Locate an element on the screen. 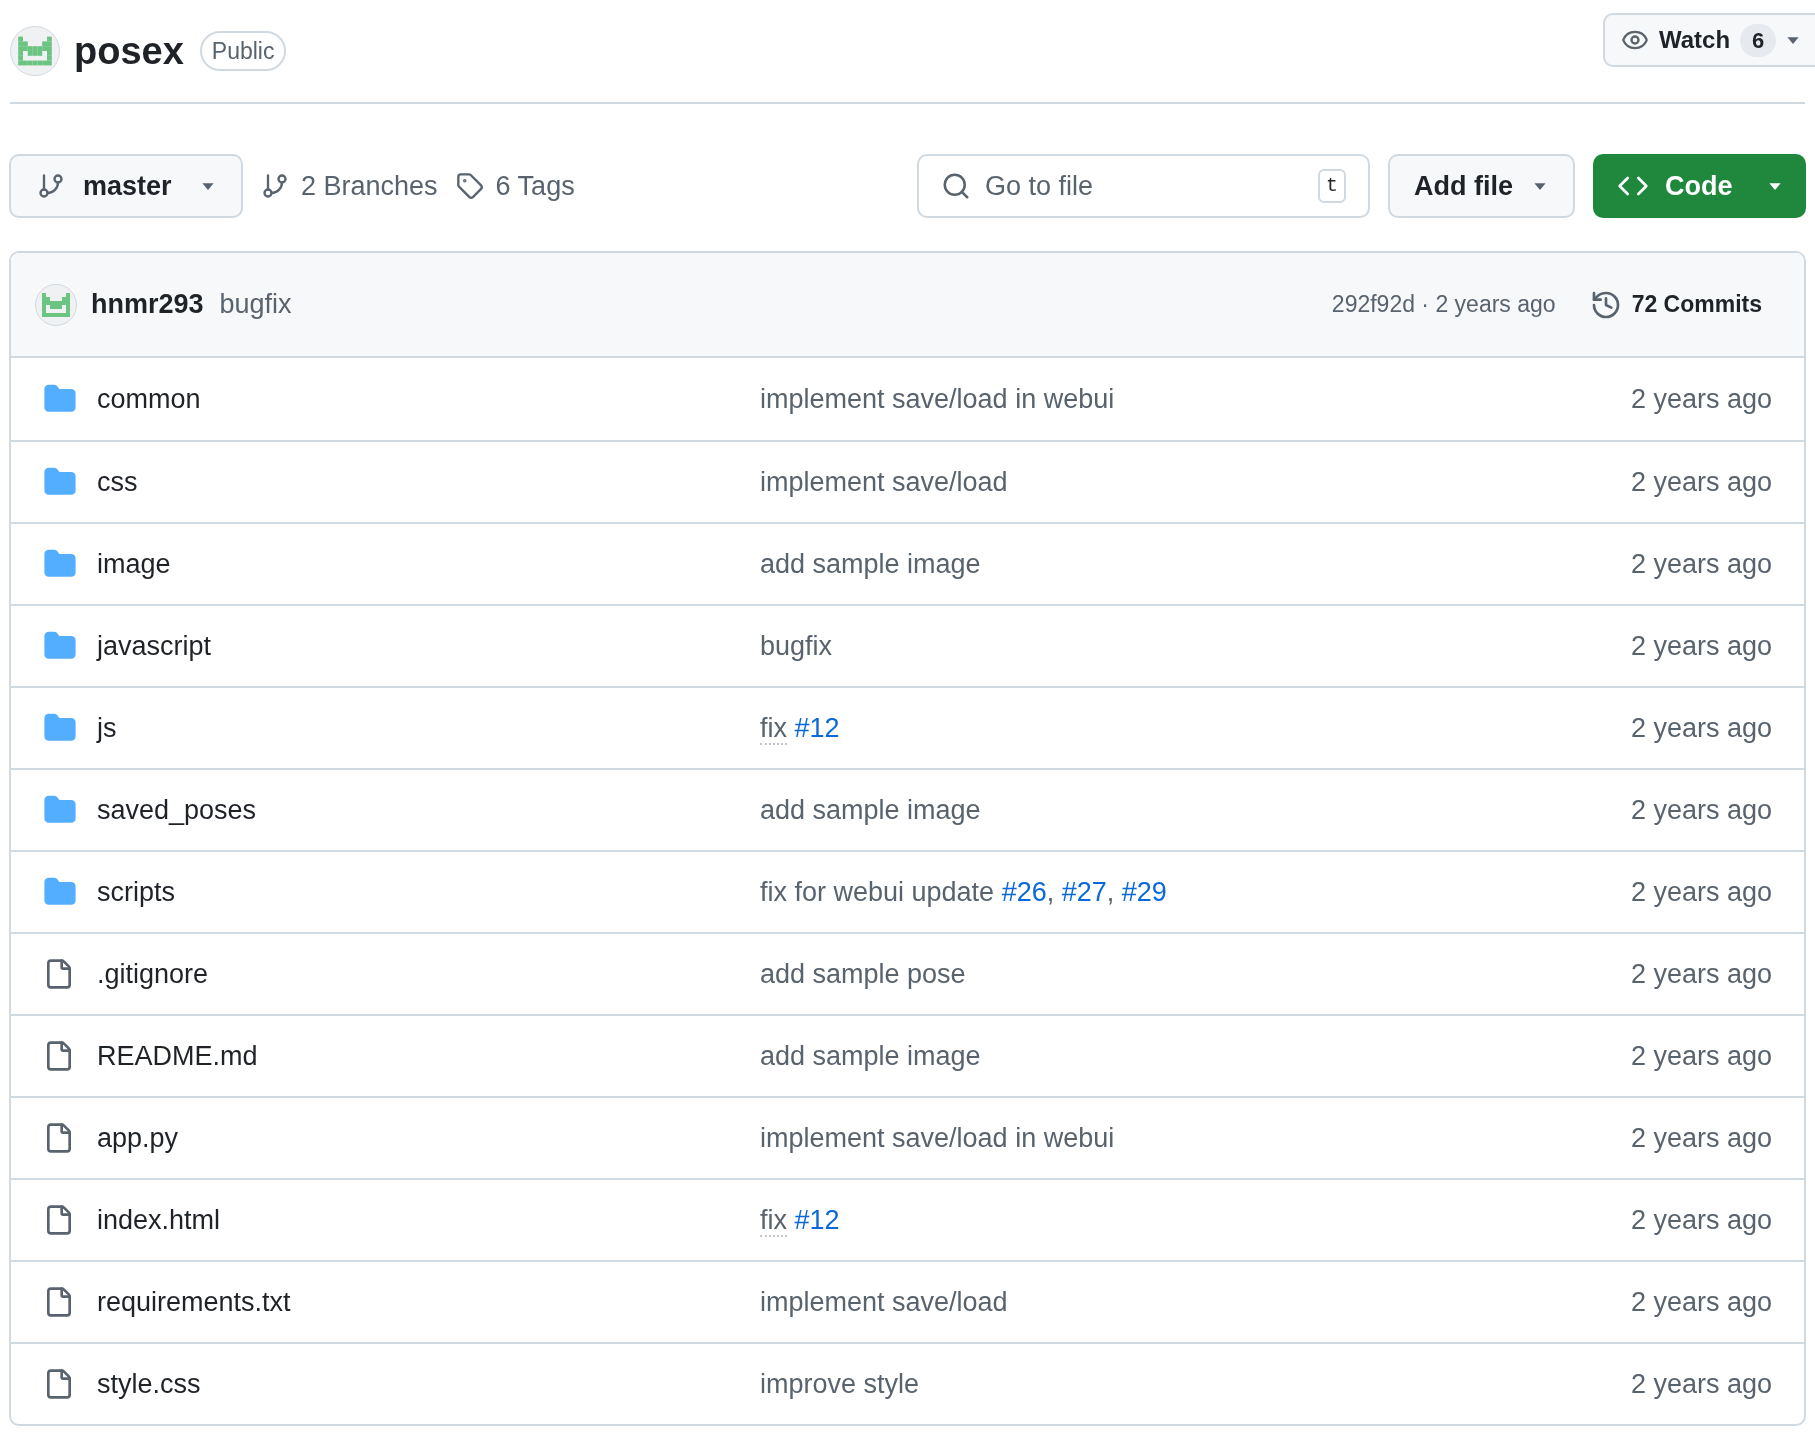 The image size is (1815, 1443). file-name: common is located at coordinates (428, 399).